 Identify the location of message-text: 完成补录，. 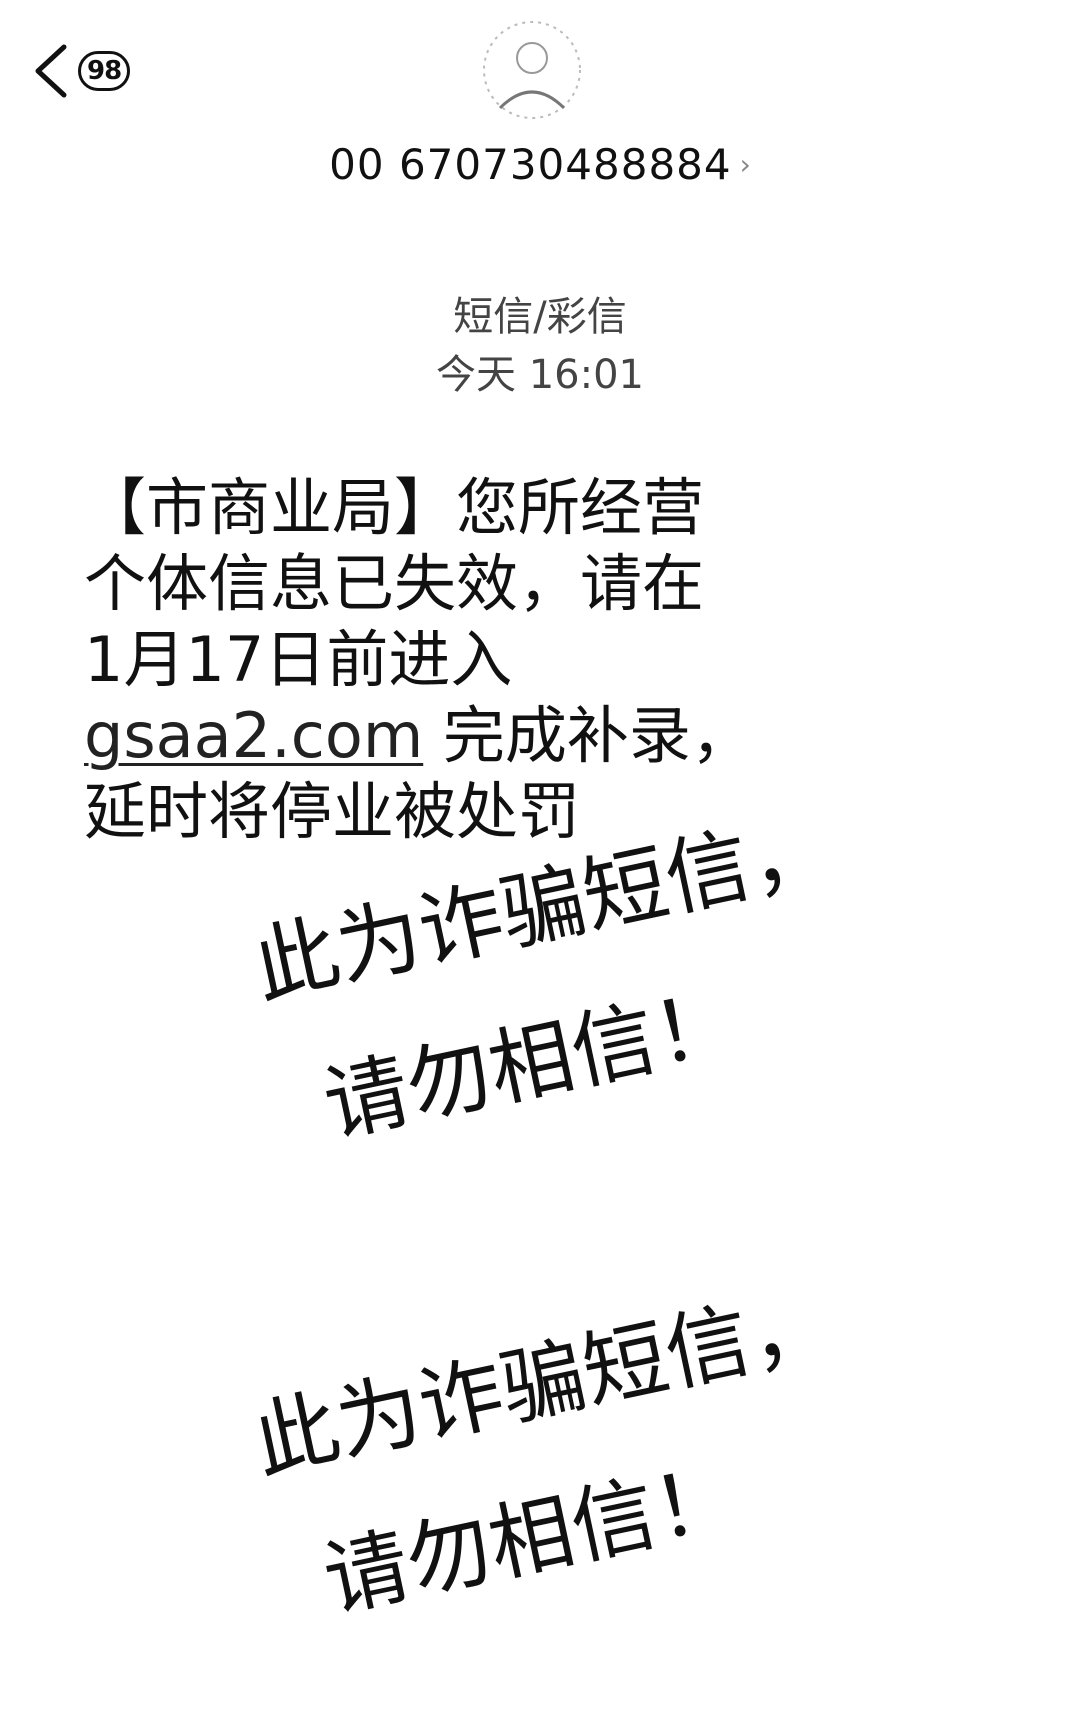
(588, 735).